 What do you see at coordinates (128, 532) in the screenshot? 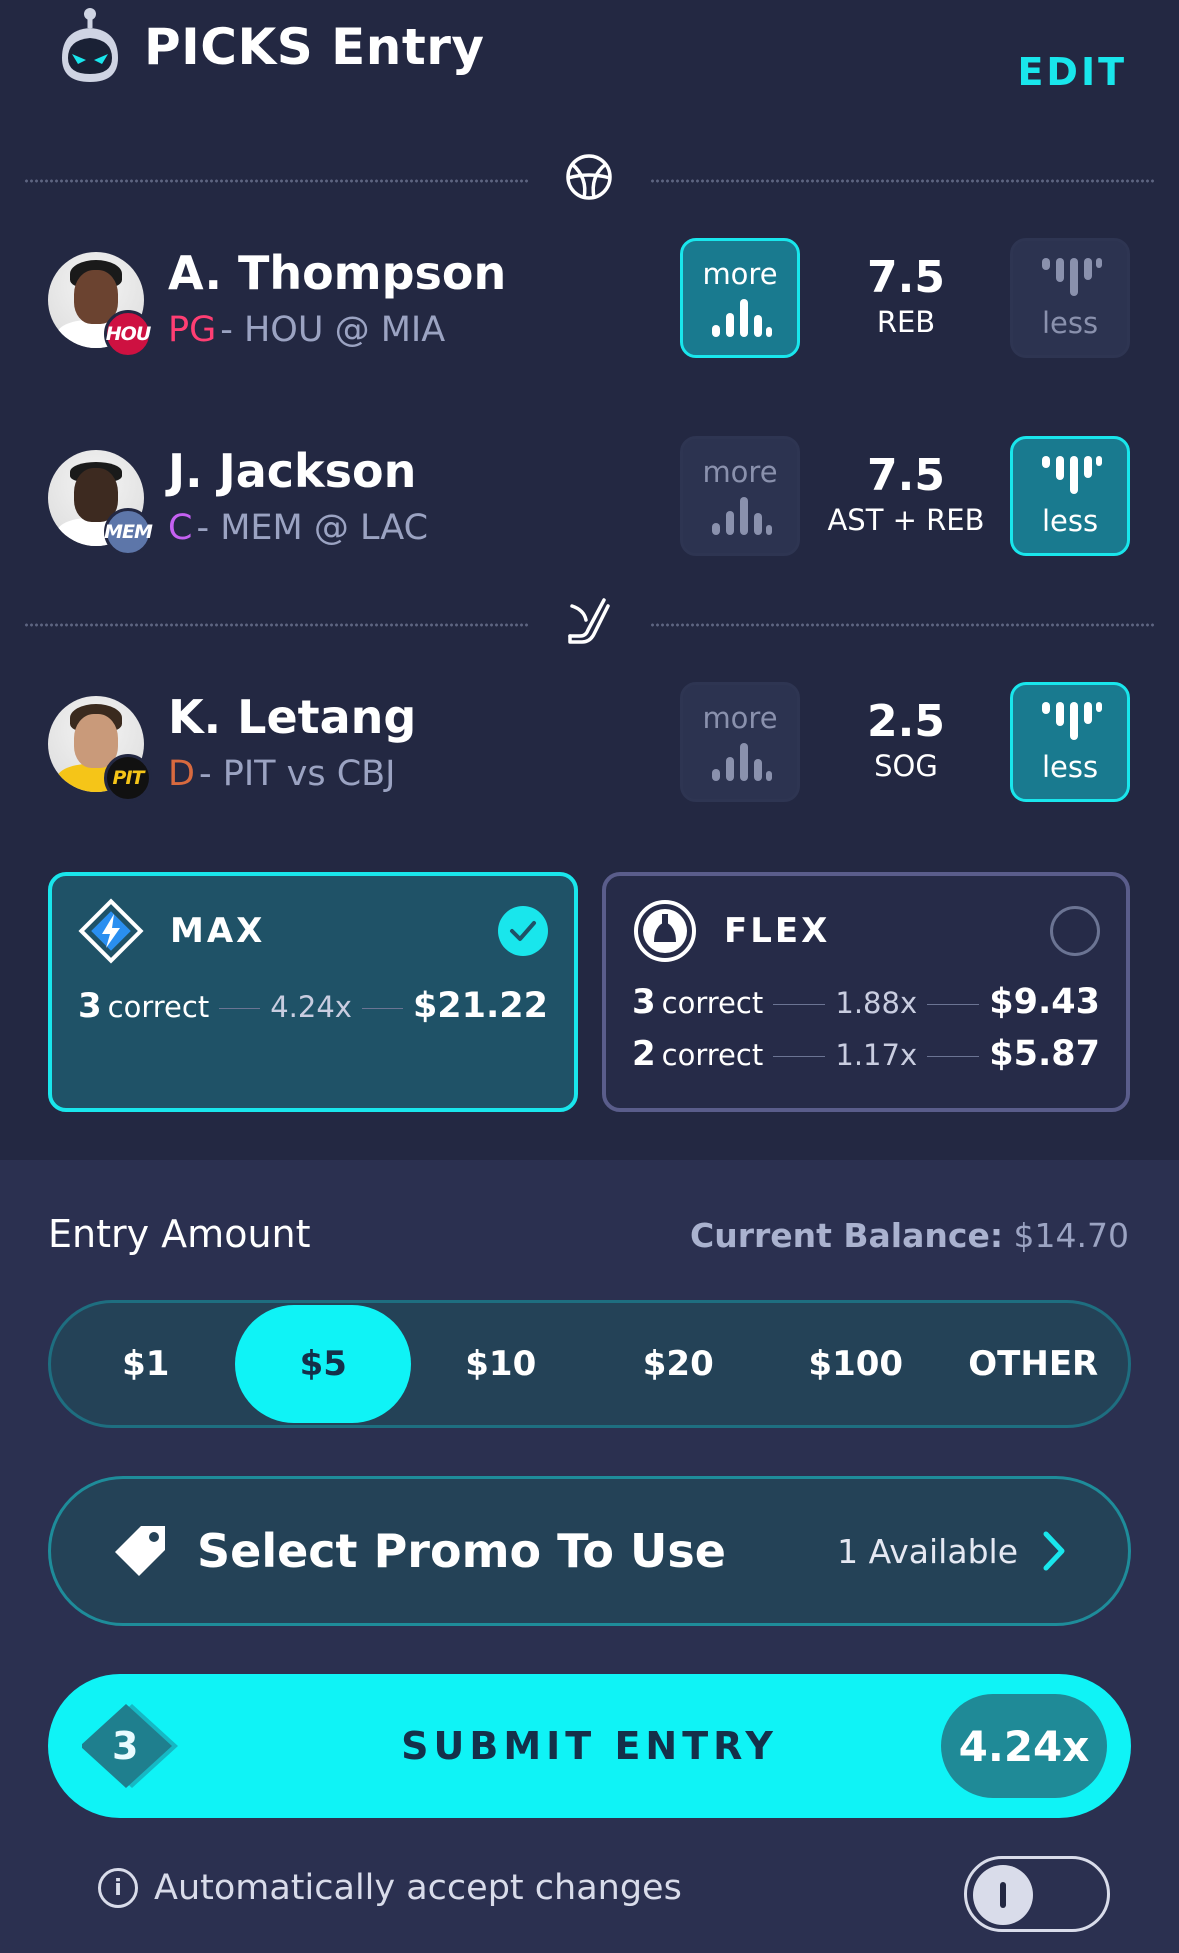
I see `team-badge: MEM` at bounding box center [128, 532].